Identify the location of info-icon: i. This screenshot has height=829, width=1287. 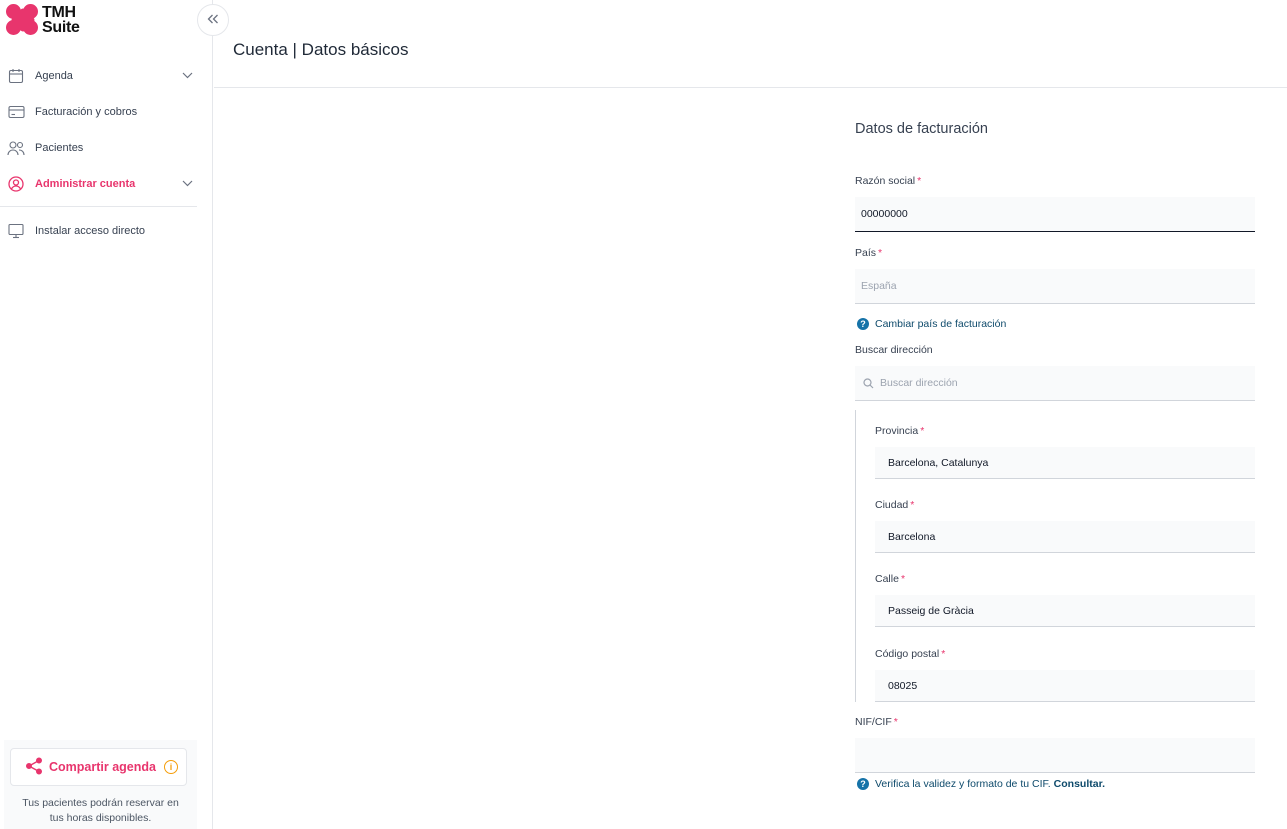
(170, 767).